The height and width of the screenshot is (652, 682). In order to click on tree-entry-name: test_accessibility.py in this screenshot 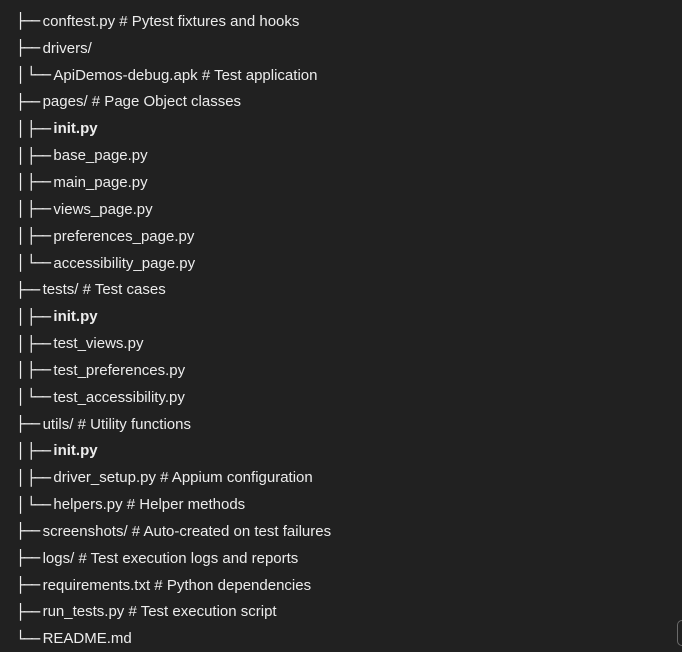, I will do `click(119, 397)`.